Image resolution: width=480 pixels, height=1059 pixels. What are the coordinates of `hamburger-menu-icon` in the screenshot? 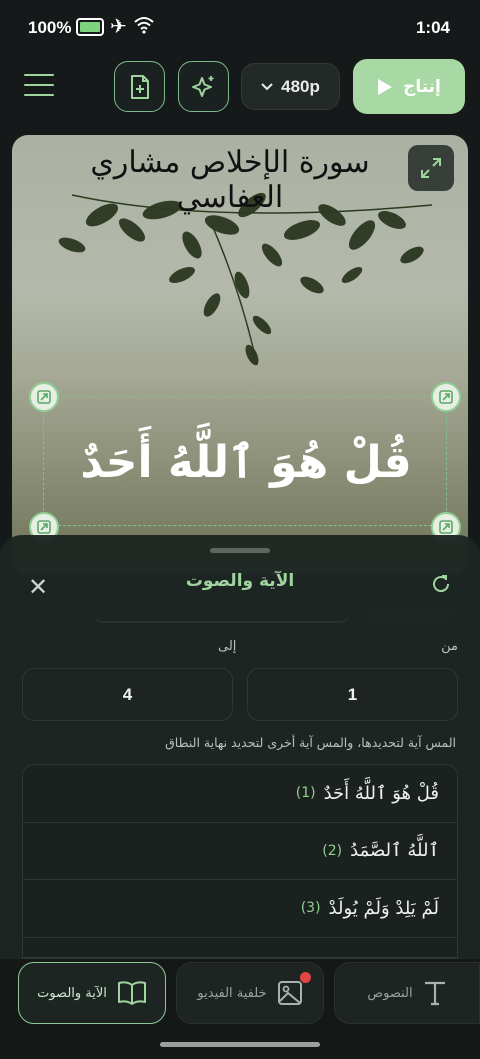 It's located at (39, 87).